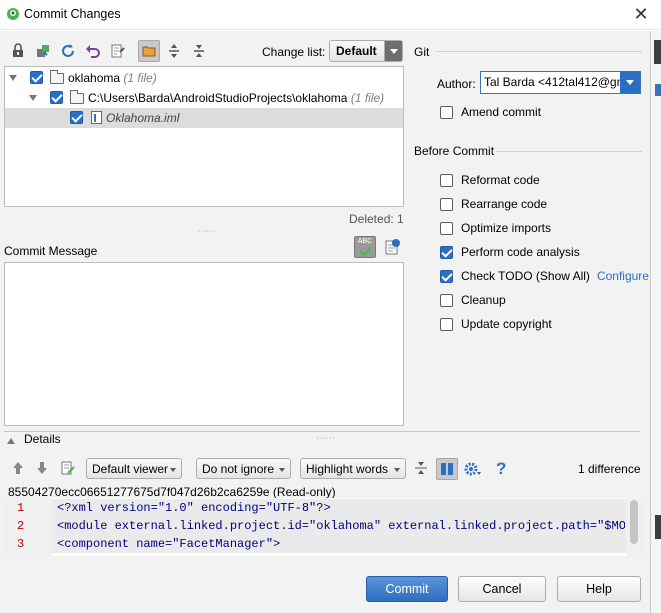 The height and width of the screenshot is (613, 661). I want to click on refresh-icon, so click(68, 51).